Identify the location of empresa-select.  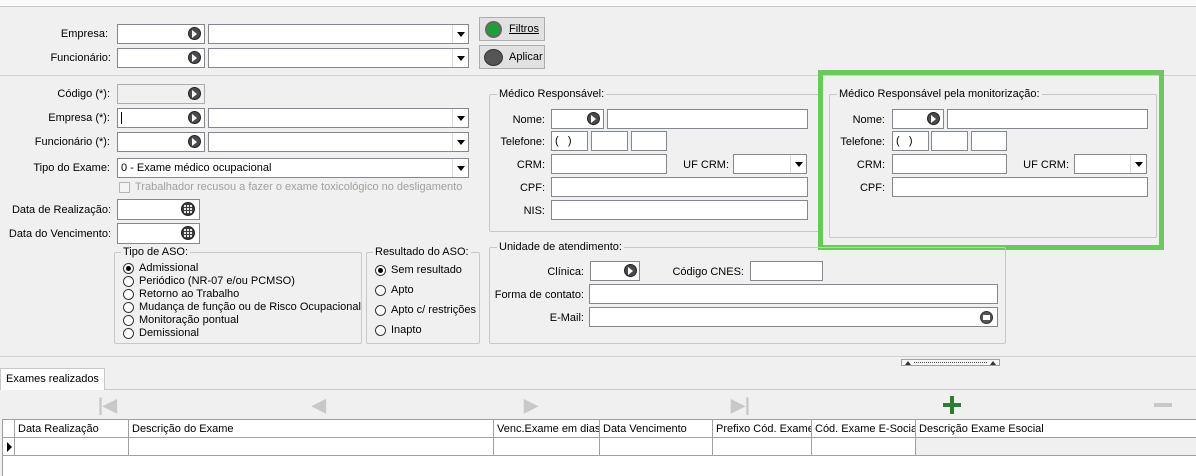
(338, 118).